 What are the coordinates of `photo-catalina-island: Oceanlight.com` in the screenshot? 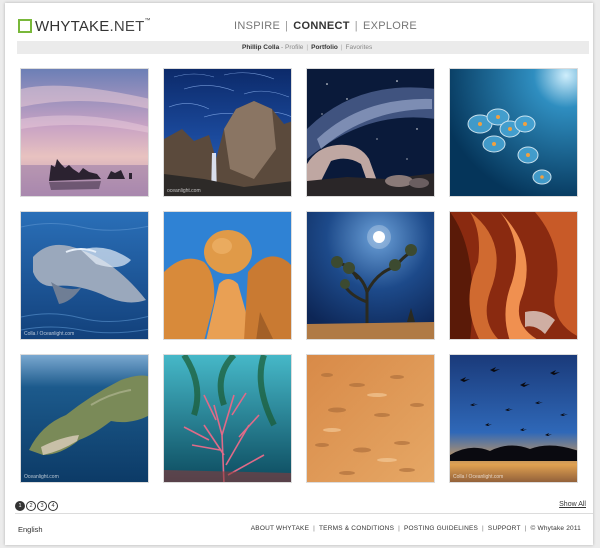 It's located at (84, 418).